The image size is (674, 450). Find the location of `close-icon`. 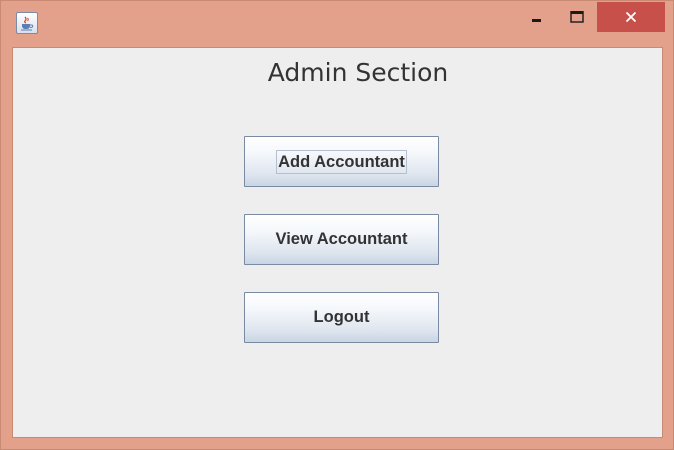

close-icon is located at coordinates (631, 17).